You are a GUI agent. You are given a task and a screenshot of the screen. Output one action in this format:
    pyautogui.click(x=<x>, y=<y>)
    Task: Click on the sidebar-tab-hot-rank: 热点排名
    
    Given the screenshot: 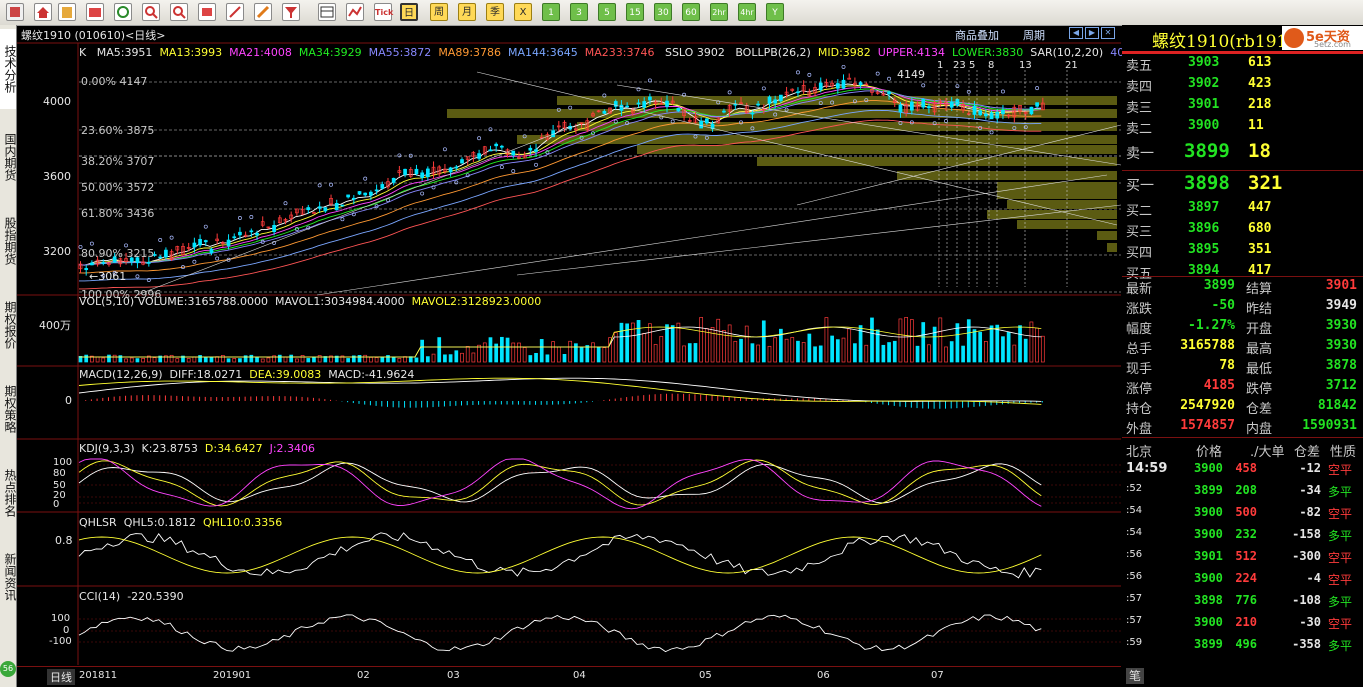 What is the action you would take?
    pyautogui.click(x=8, y=493)
    